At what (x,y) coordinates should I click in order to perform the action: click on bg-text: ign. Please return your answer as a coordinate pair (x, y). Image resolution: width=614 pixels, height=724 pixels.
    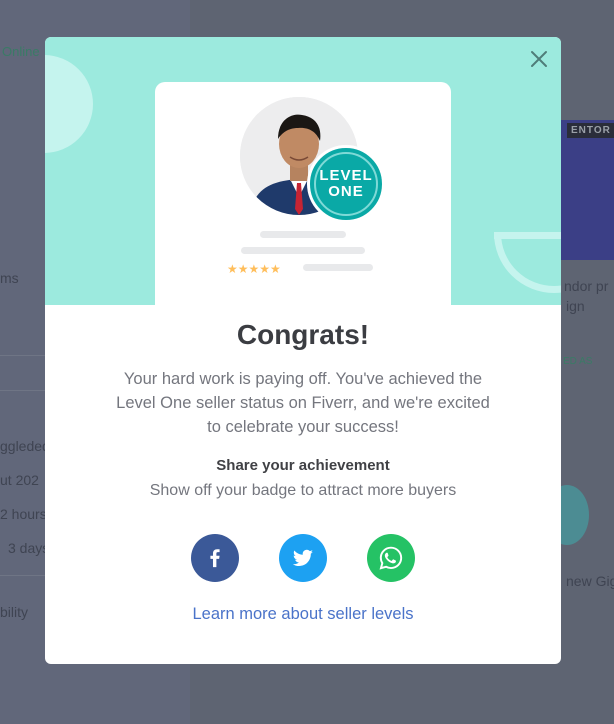
    Looking at the image, I should click on (575, 306).